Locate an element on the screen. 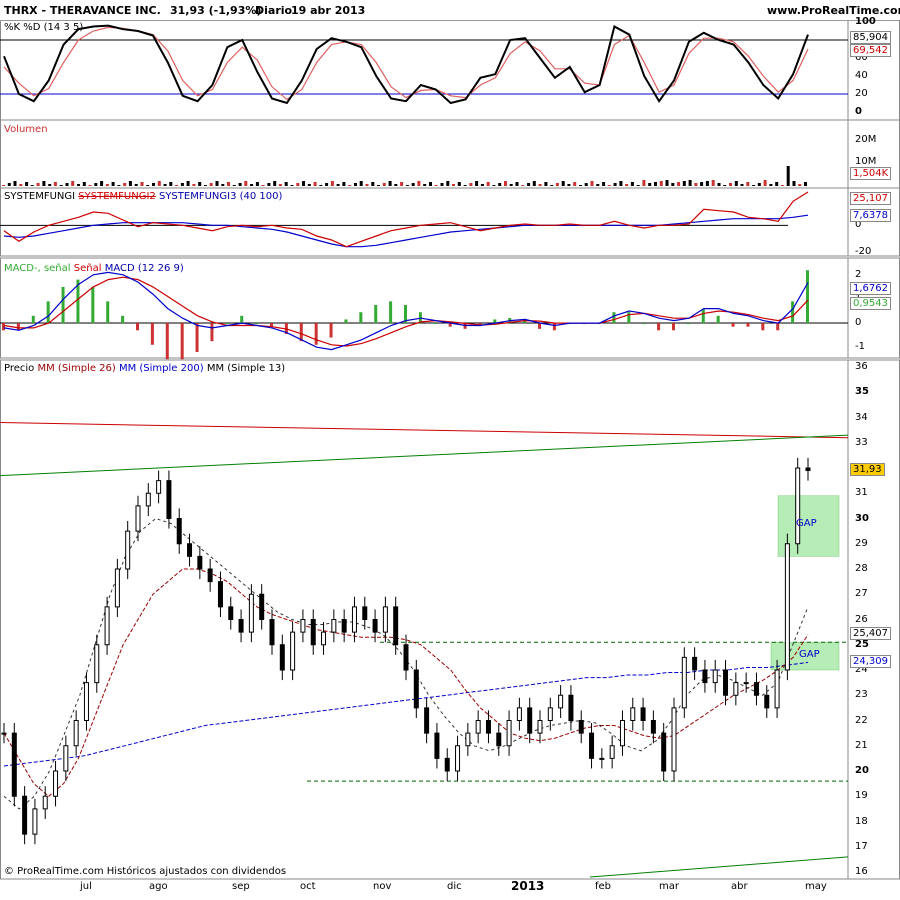  systemfungi-tick--20: -20 is located at coordinates (863, 251).